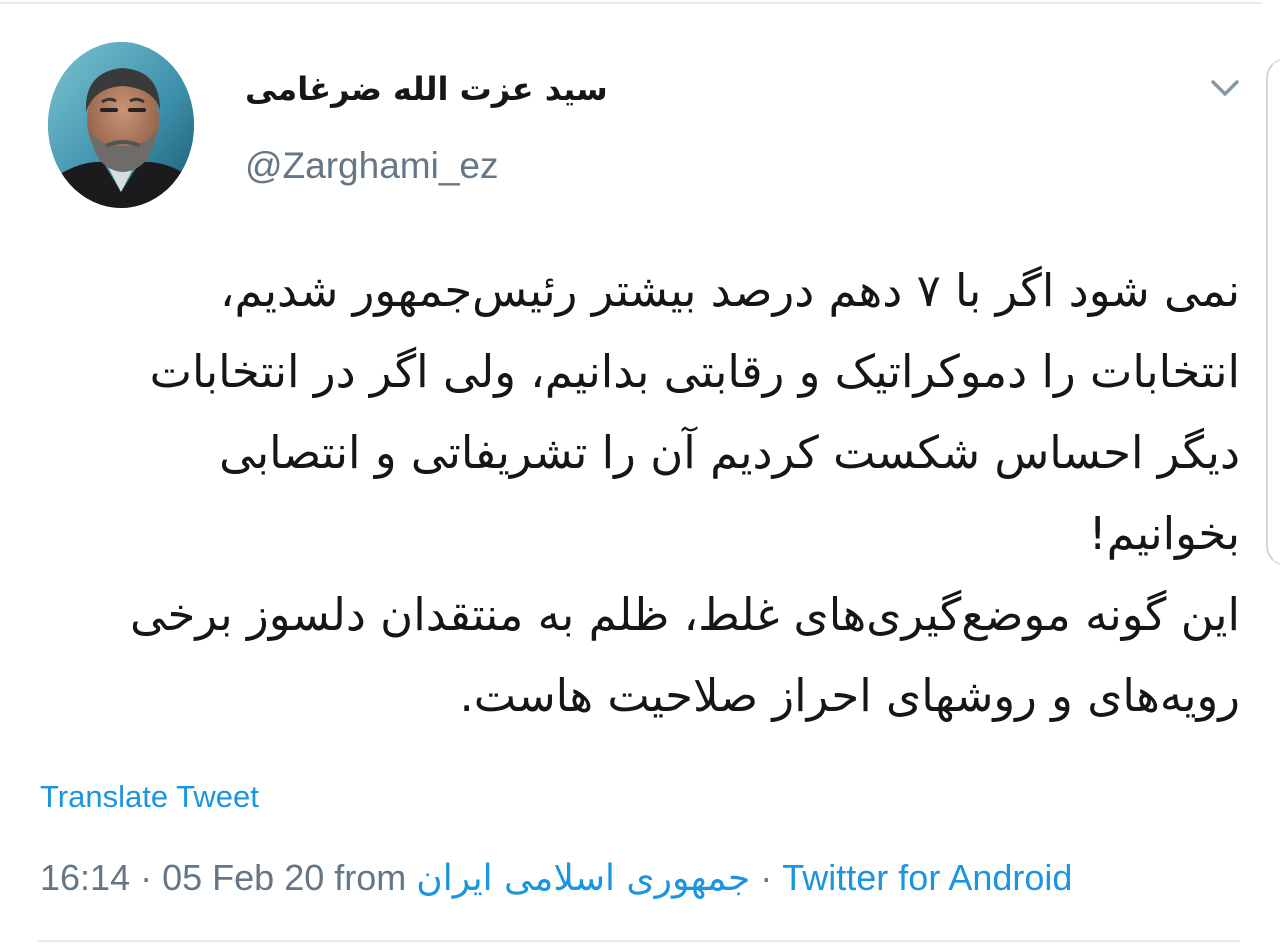 The width and height of the screenshot is (1280, 946). I want to click on tweet-text-line: بخوانیم!, so click(640, 533).